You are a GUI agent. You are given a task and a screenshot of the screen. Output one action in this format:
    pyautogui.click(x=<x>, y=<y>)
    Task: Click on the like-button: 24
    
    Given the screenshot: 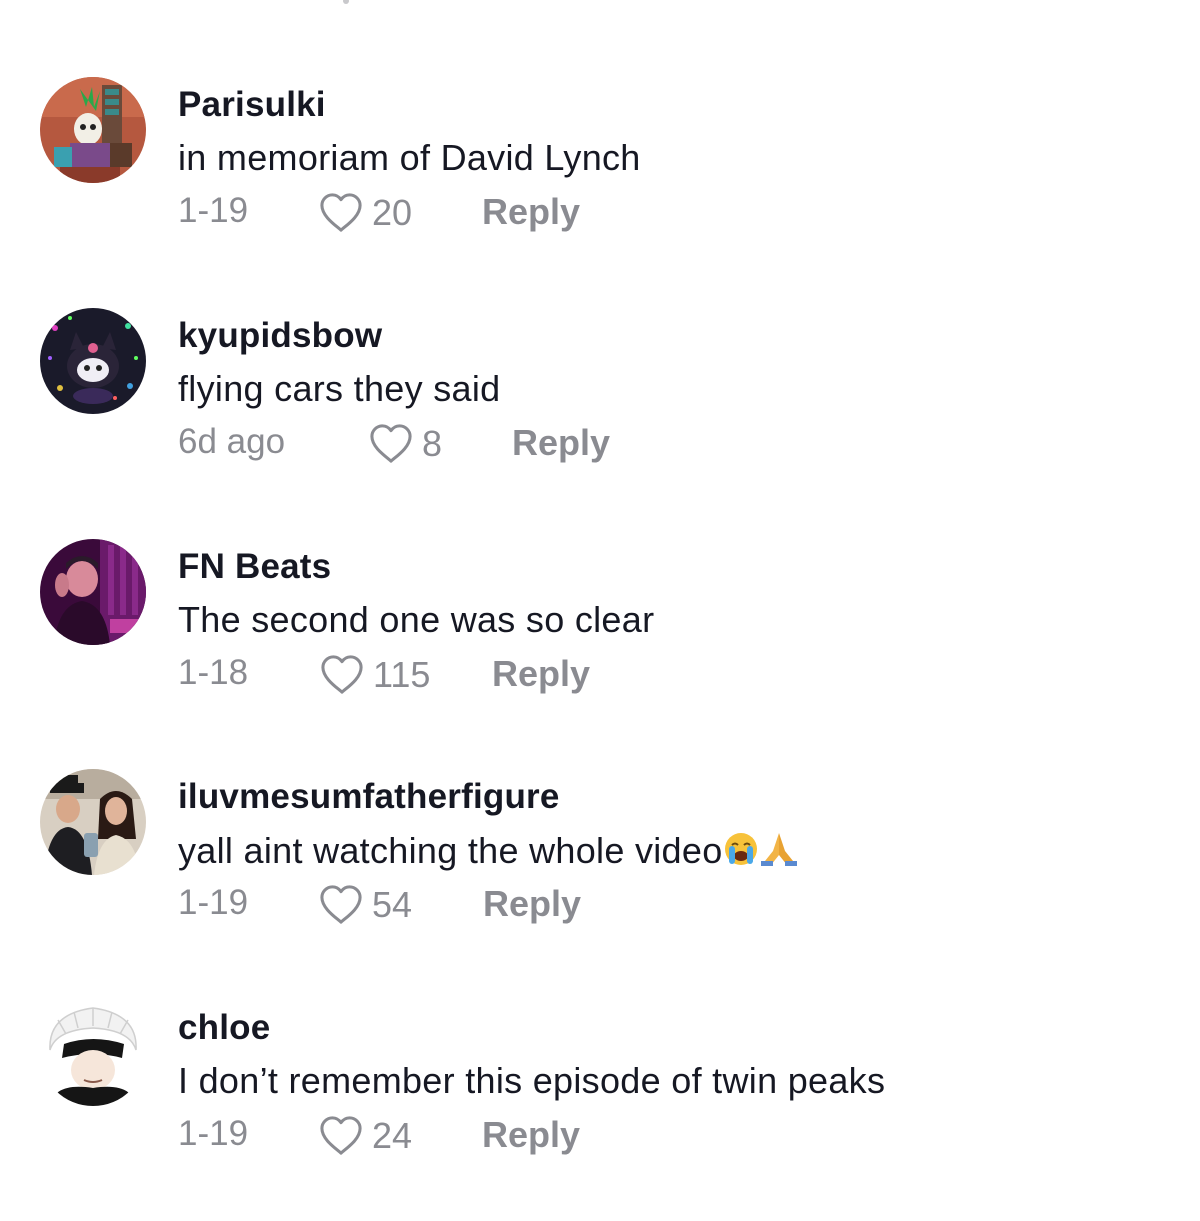 What is the action you would take?
    pyautogui.click(x=365, y=1136)
    